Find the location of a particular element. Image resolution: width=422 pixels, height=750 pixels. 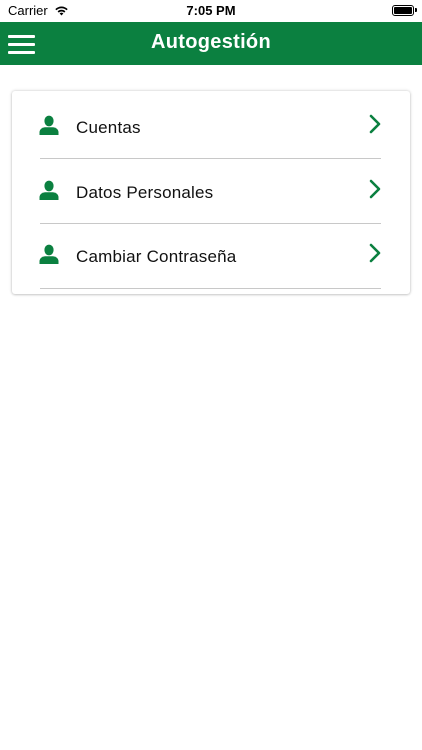

list-item-datos-personales: Datos Personales is located at coordinates (211, 188).